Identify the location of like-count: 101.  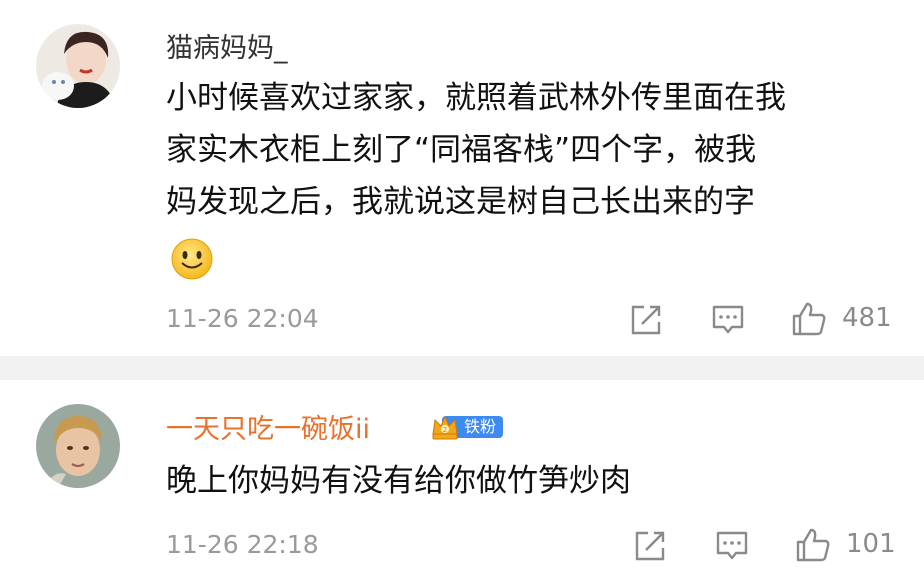
(871, 544).